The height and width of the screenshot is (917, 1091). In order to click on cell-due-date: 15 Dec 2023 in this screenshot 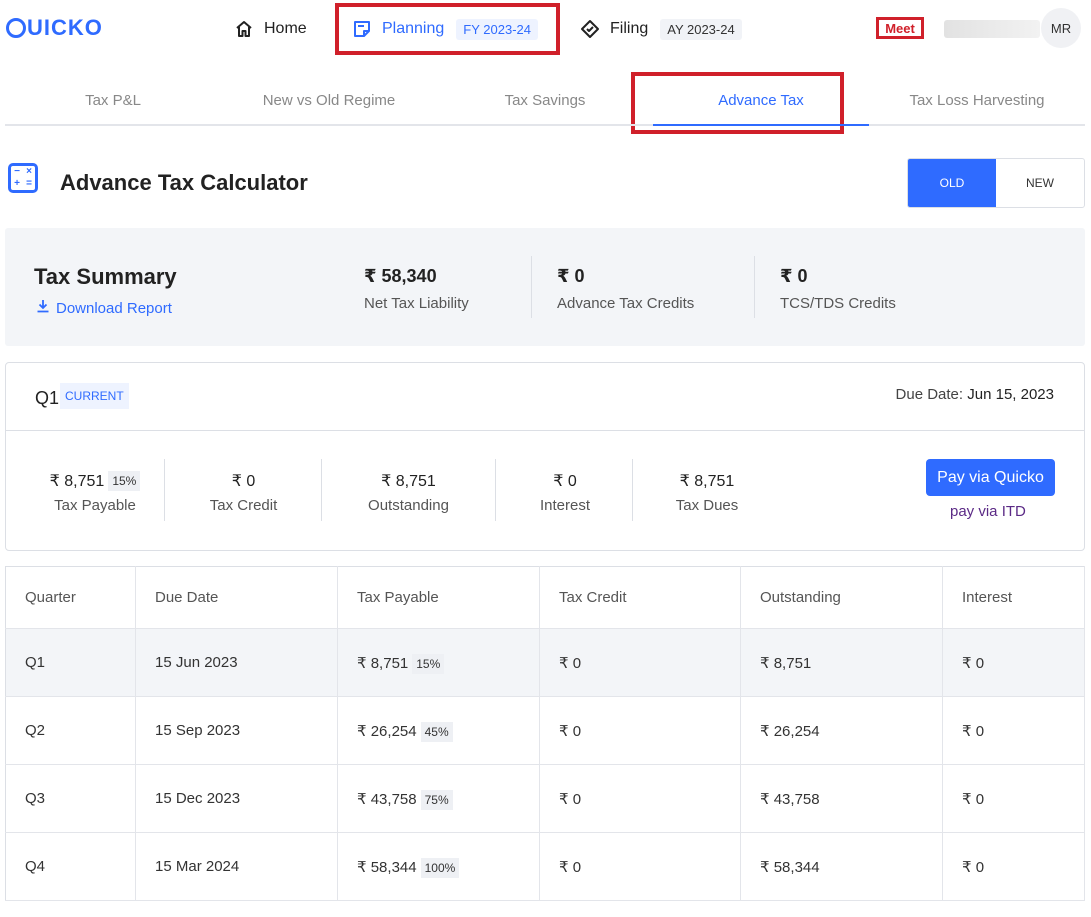, I will do `click(236, 798)`.